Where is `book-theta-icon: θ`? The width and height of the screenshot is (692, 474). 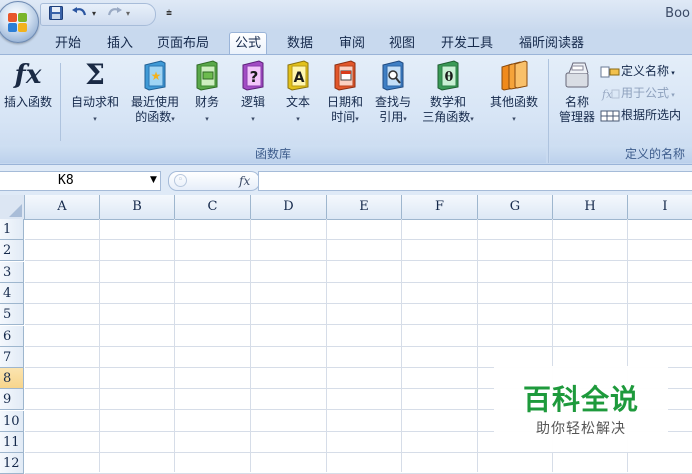
book-theta-icon: θ is located at coordinates (448, 75).